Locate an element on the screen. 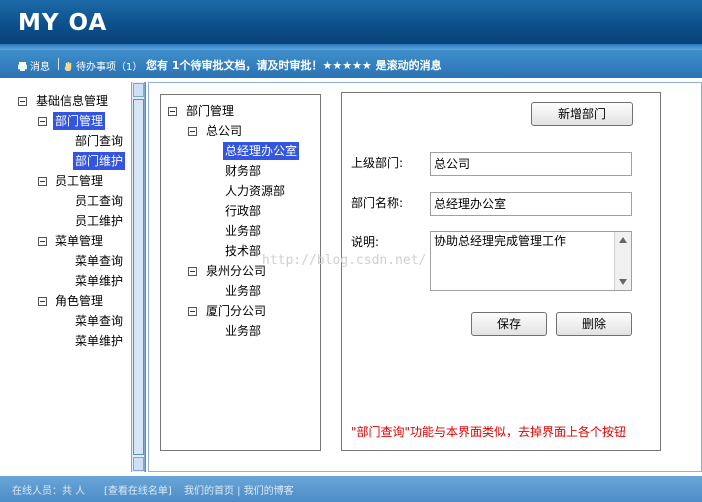 The width and height of the screenshot is (702, 502). messages-label: 消息 is located at coordinates (40, 67).